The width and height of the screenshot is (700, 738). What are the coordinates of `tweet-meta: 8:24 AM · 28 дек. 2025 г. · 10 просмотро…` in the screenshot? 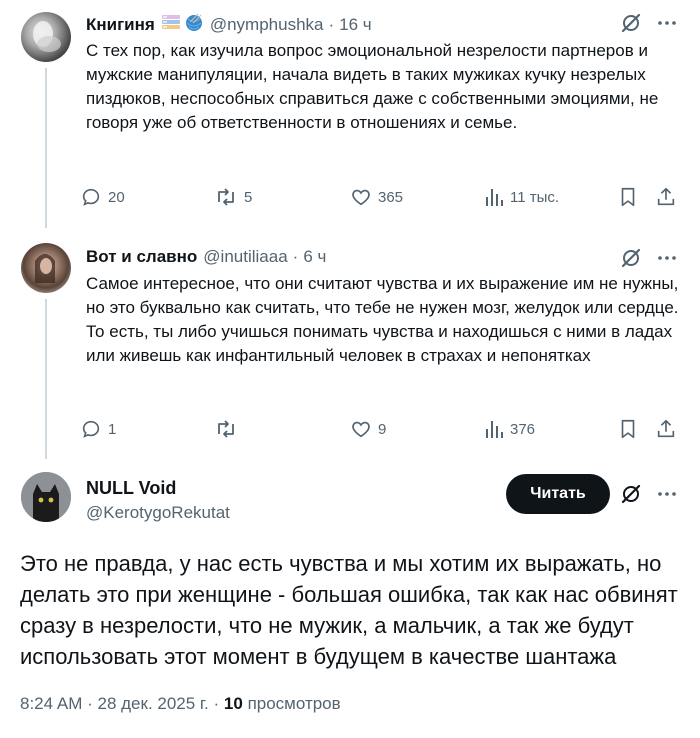 It's located at (180, 704).